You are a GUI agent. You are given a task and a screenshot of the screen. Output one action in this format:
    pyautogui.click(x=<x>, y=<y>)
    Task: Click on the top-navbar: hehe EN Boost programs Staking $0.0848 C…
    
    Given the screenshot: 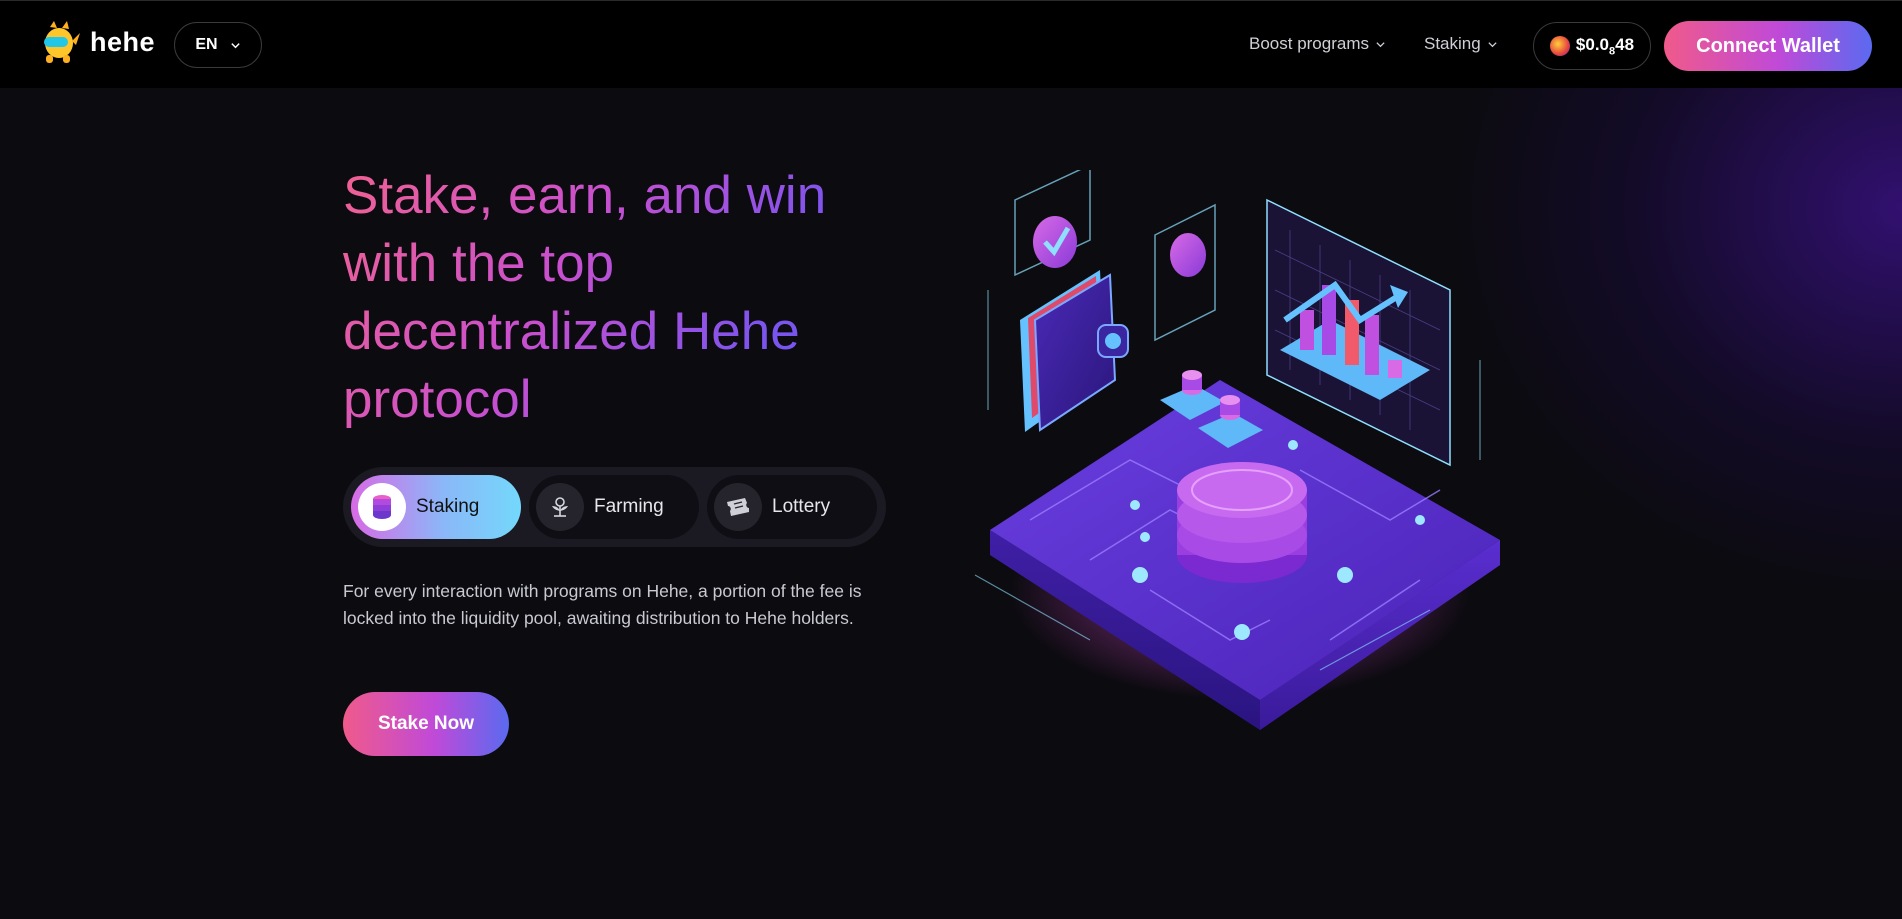 What is the action you would take?
    pyautogui.click(x=951, y=44)
    